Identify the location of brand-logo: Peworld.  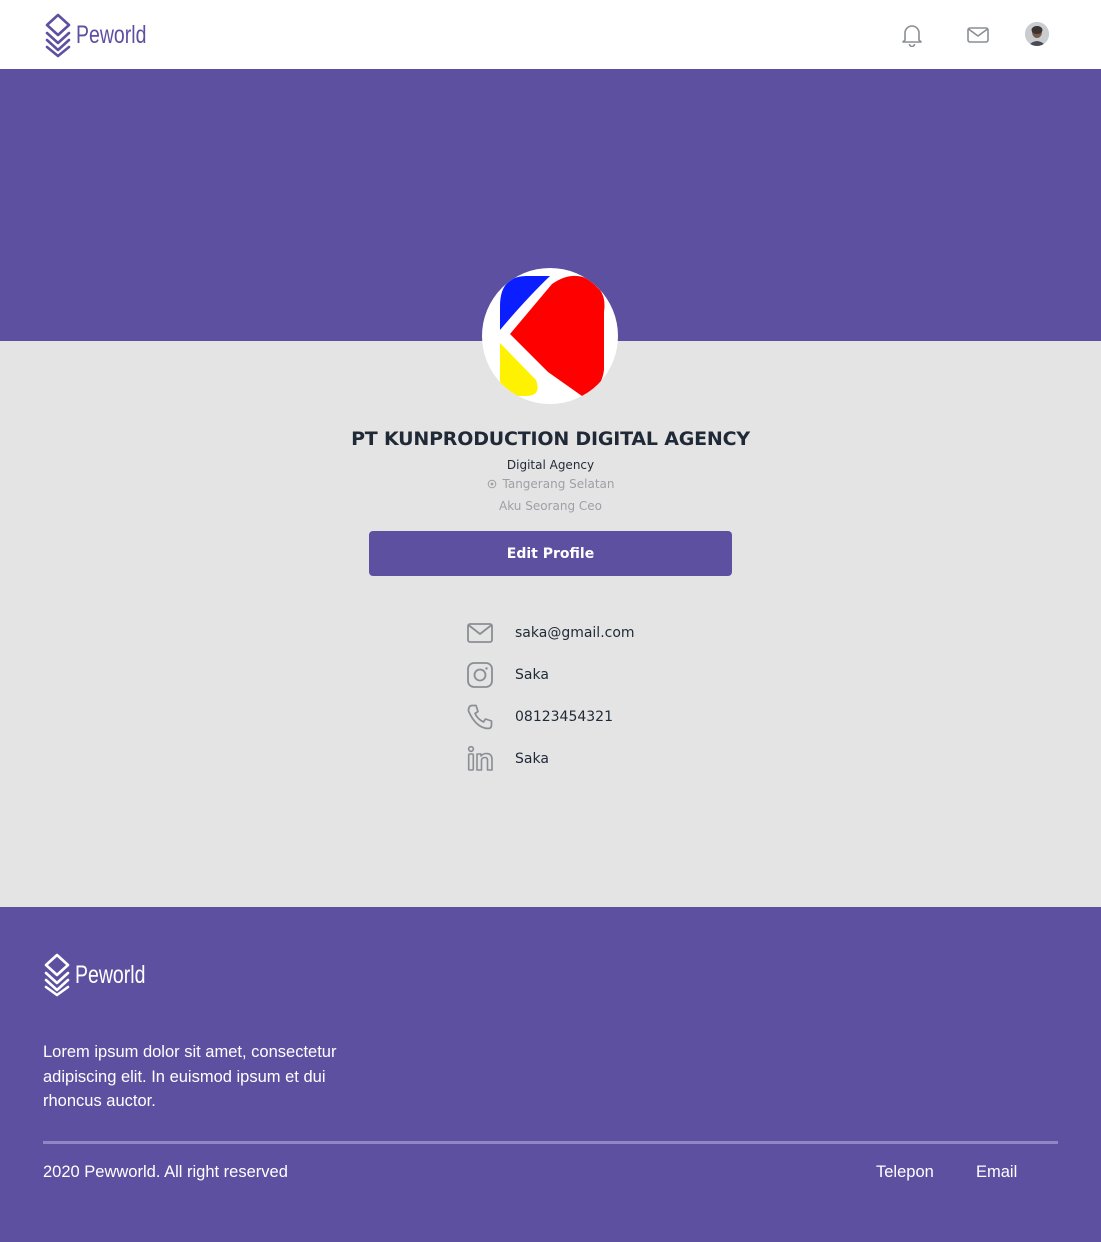
(105, 35).